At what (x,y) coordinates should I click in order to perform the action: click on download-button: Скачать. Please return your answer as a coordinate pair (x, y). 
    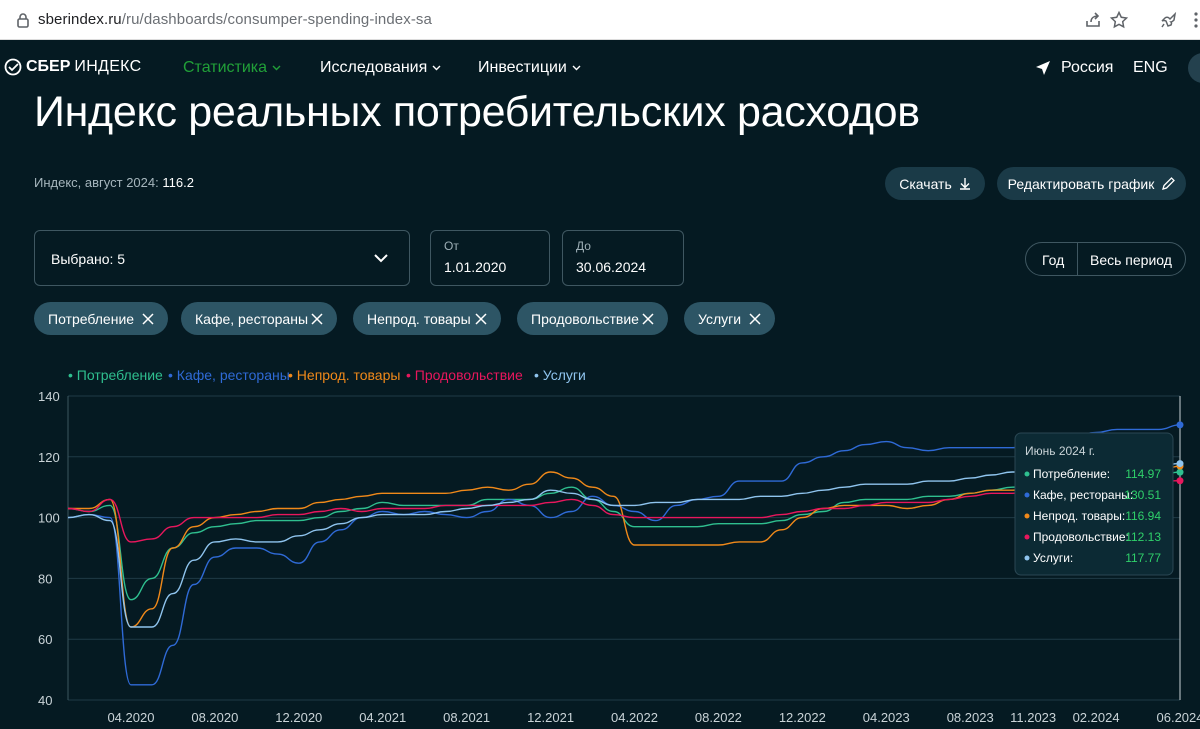
    Looking at the image, I should click on (935, 183).